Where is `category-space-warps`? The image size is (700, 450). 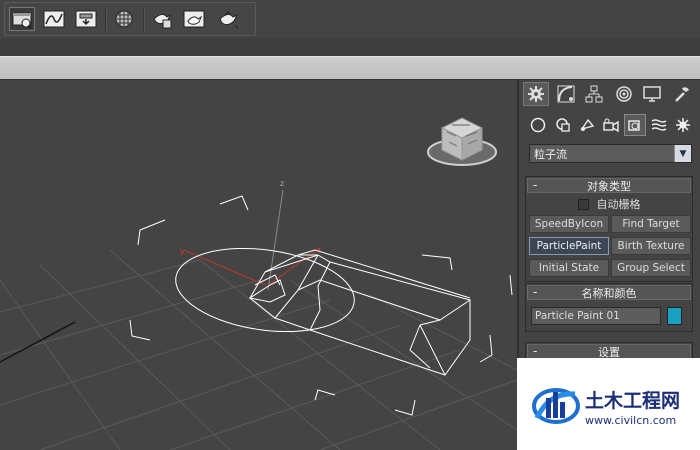
category-space-warps is located at coordinates (659, 125).